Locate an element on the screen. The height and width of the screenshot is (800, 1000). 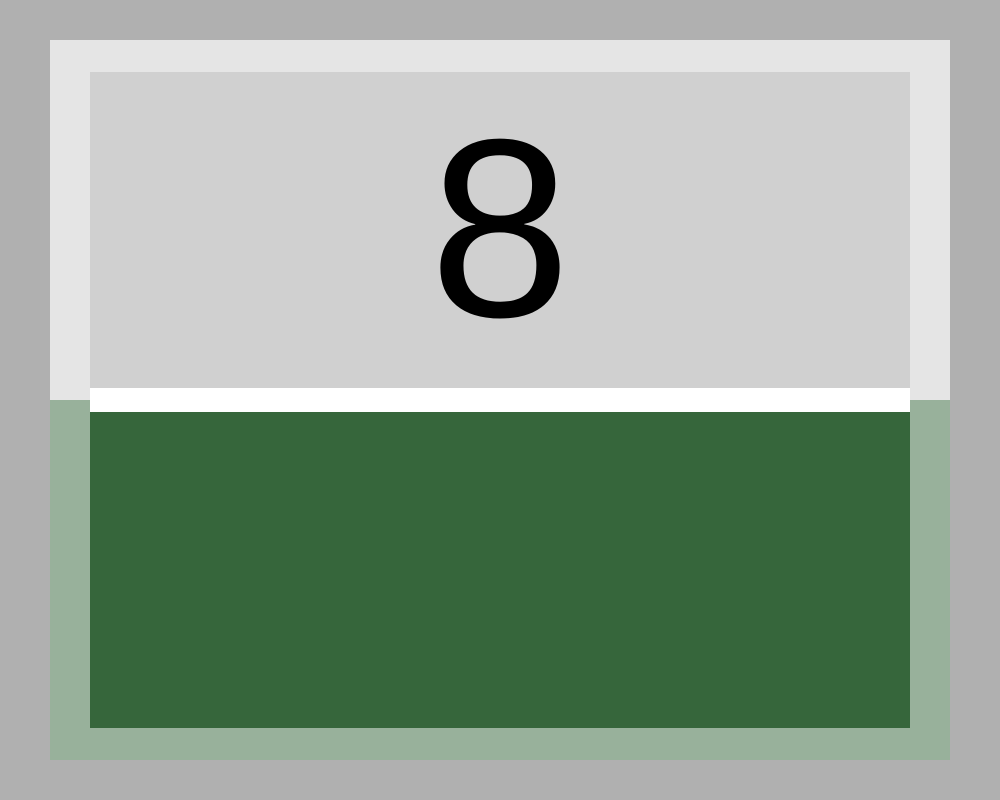
card-number: 8 is located at coordinates (500, 228).